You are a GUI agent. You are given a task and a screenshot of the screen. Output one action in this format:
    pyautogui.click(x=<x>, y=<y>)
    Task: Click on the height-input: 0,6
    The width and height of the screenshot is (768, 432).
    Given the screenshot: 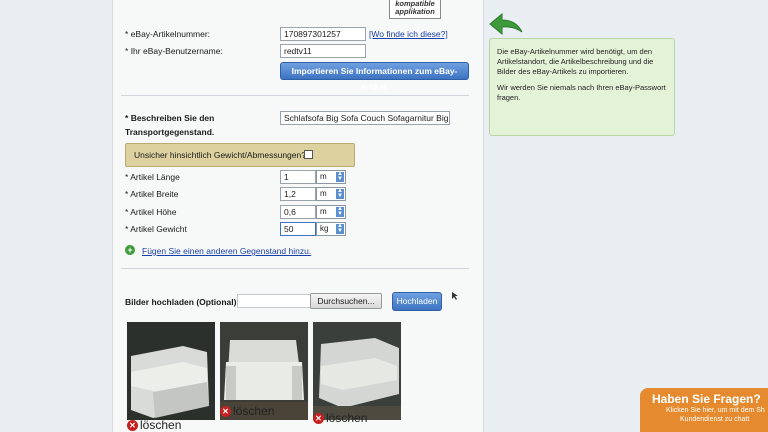 What is the action you would take?
    pyautogui.click(x=298, y=212)
    